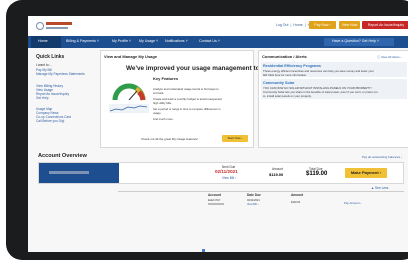 This screenshot has width=408, height=264. Describe the element at coordinates (54, 26) in the screenshot. I see `utility-logo` at that location.